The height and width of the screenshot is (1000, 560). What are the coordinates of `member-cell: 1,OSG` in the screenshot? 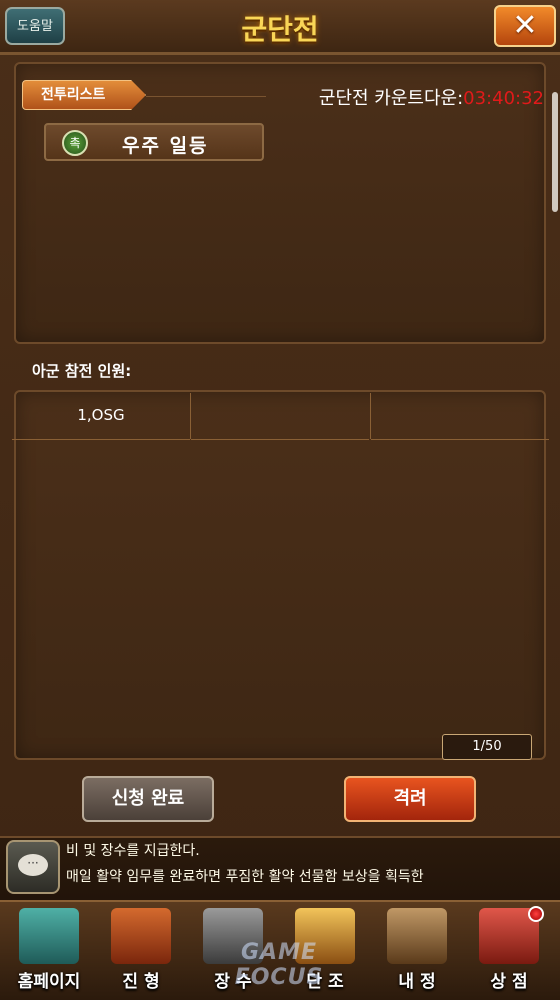 It's located at (101, 416).